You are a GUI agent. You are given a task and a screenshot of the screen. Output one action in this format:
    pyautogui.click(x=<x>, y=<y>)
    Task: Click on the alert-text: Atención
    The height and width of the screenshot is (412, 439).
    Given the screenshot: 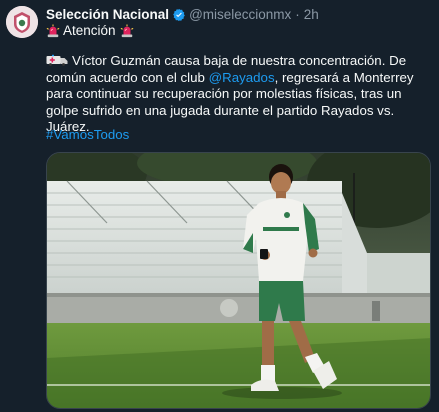 What is the action you would take?
    pyautogui.click(x=89, y=30)
    